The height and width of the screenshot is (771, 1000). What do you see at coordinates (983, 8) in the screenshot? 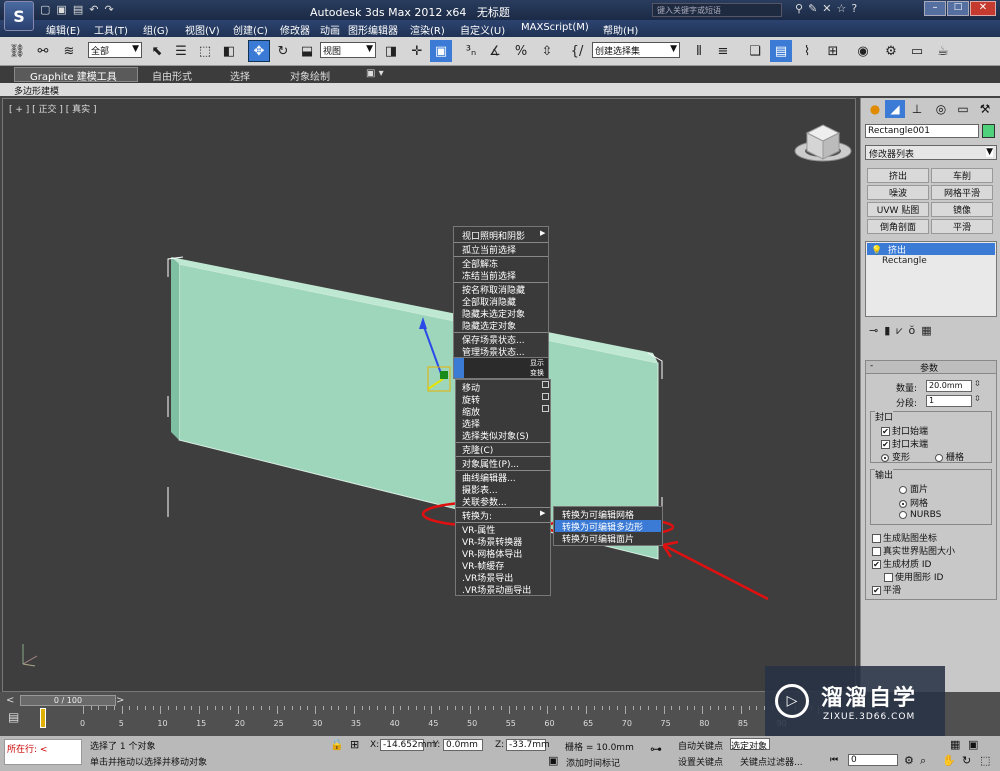
I see `close-button: ✕` at bounding box center [983, 8].